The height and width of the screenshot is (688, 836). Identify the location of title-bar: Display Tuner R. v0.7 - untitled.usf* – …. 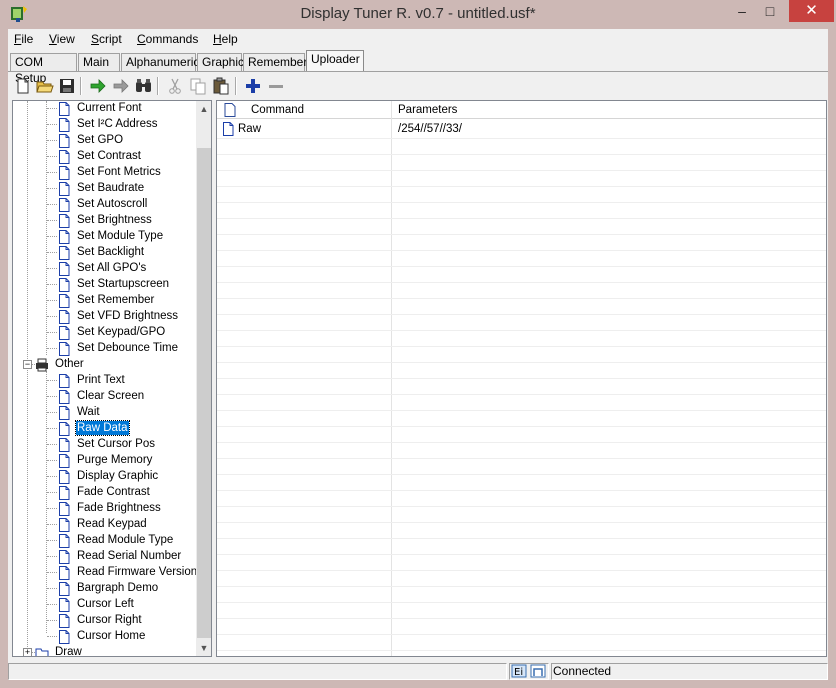
(418, 14).